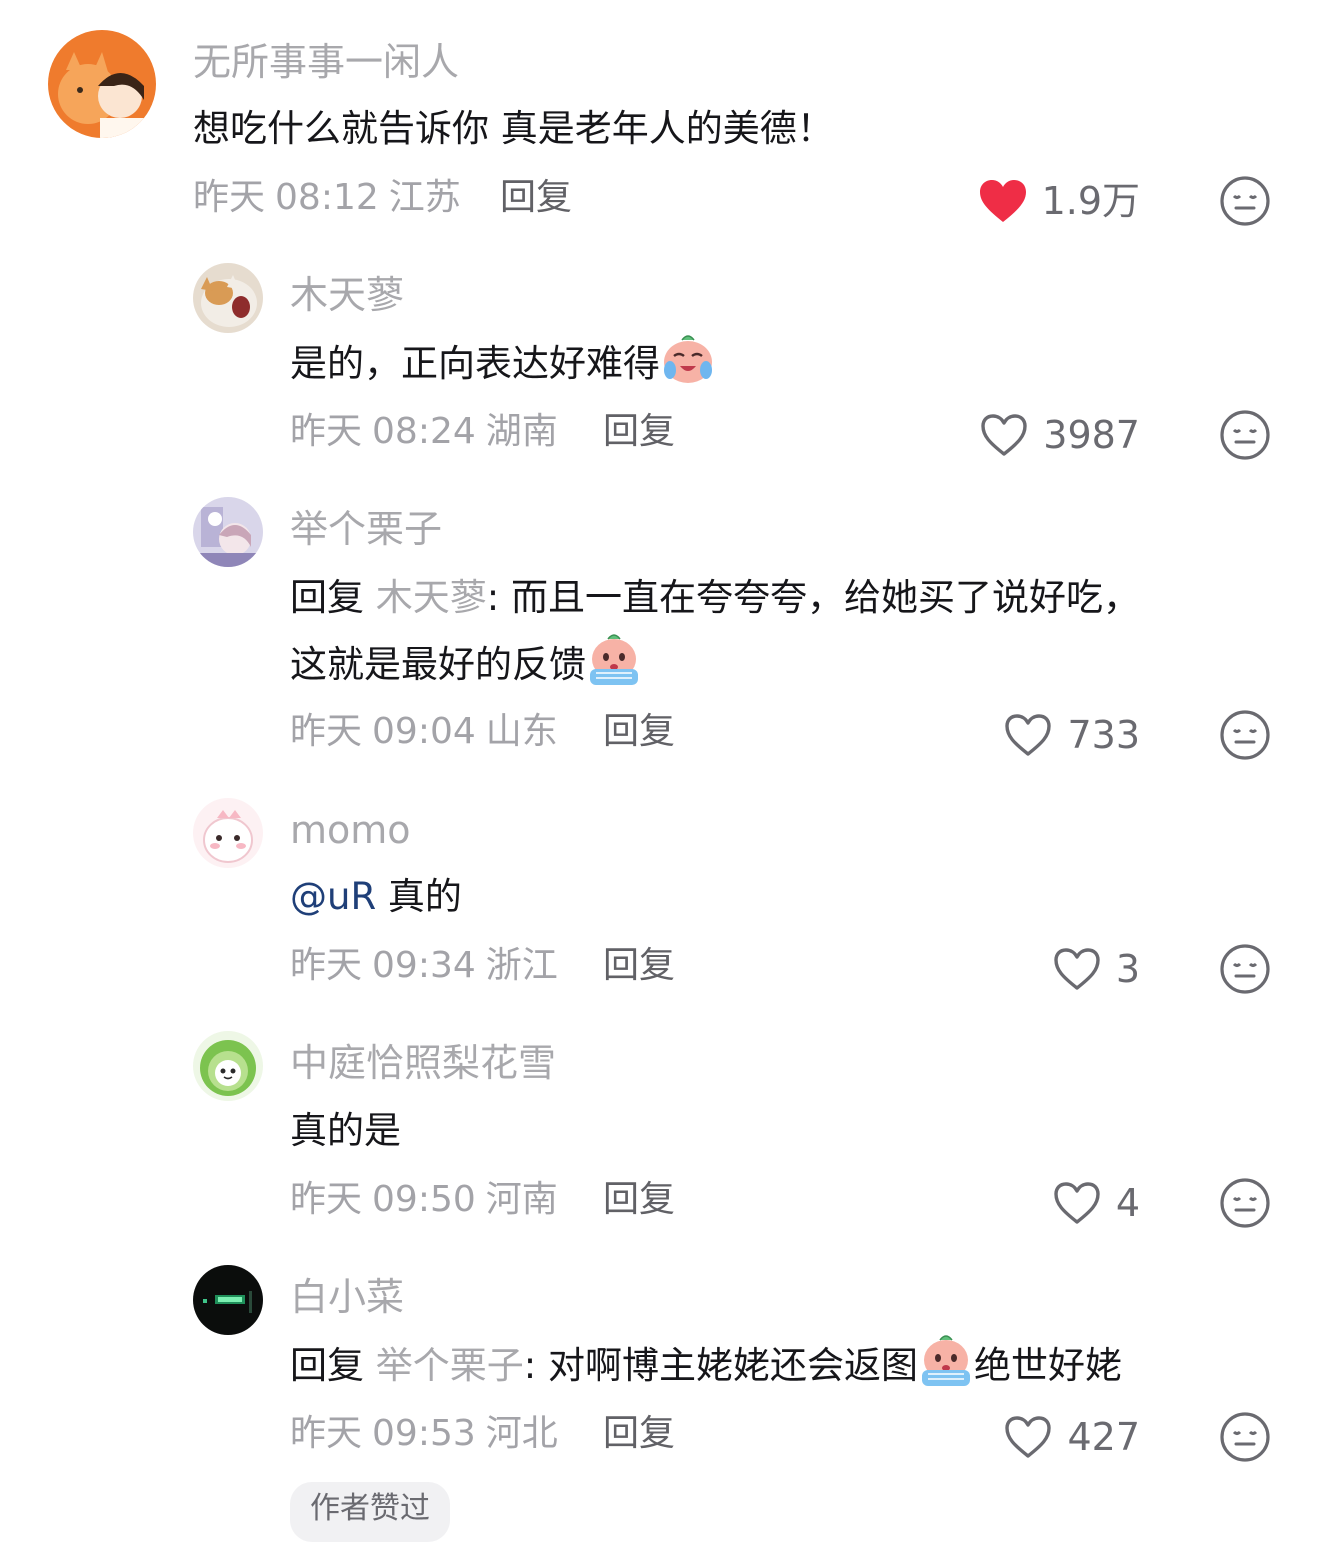 The height and width of the screenshot is (1542, 1320). I want to click on comment-text-line2: 这就是最好的反馈, so click(466, 664).